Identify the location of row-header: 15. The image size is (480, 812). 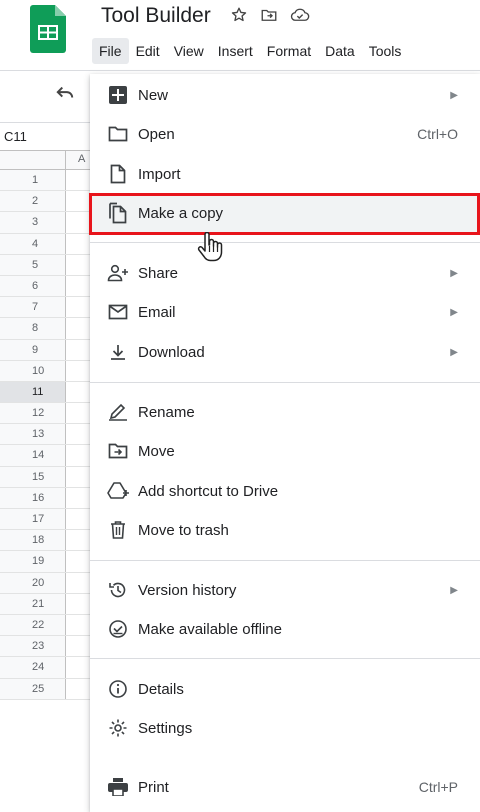
(33, 476).